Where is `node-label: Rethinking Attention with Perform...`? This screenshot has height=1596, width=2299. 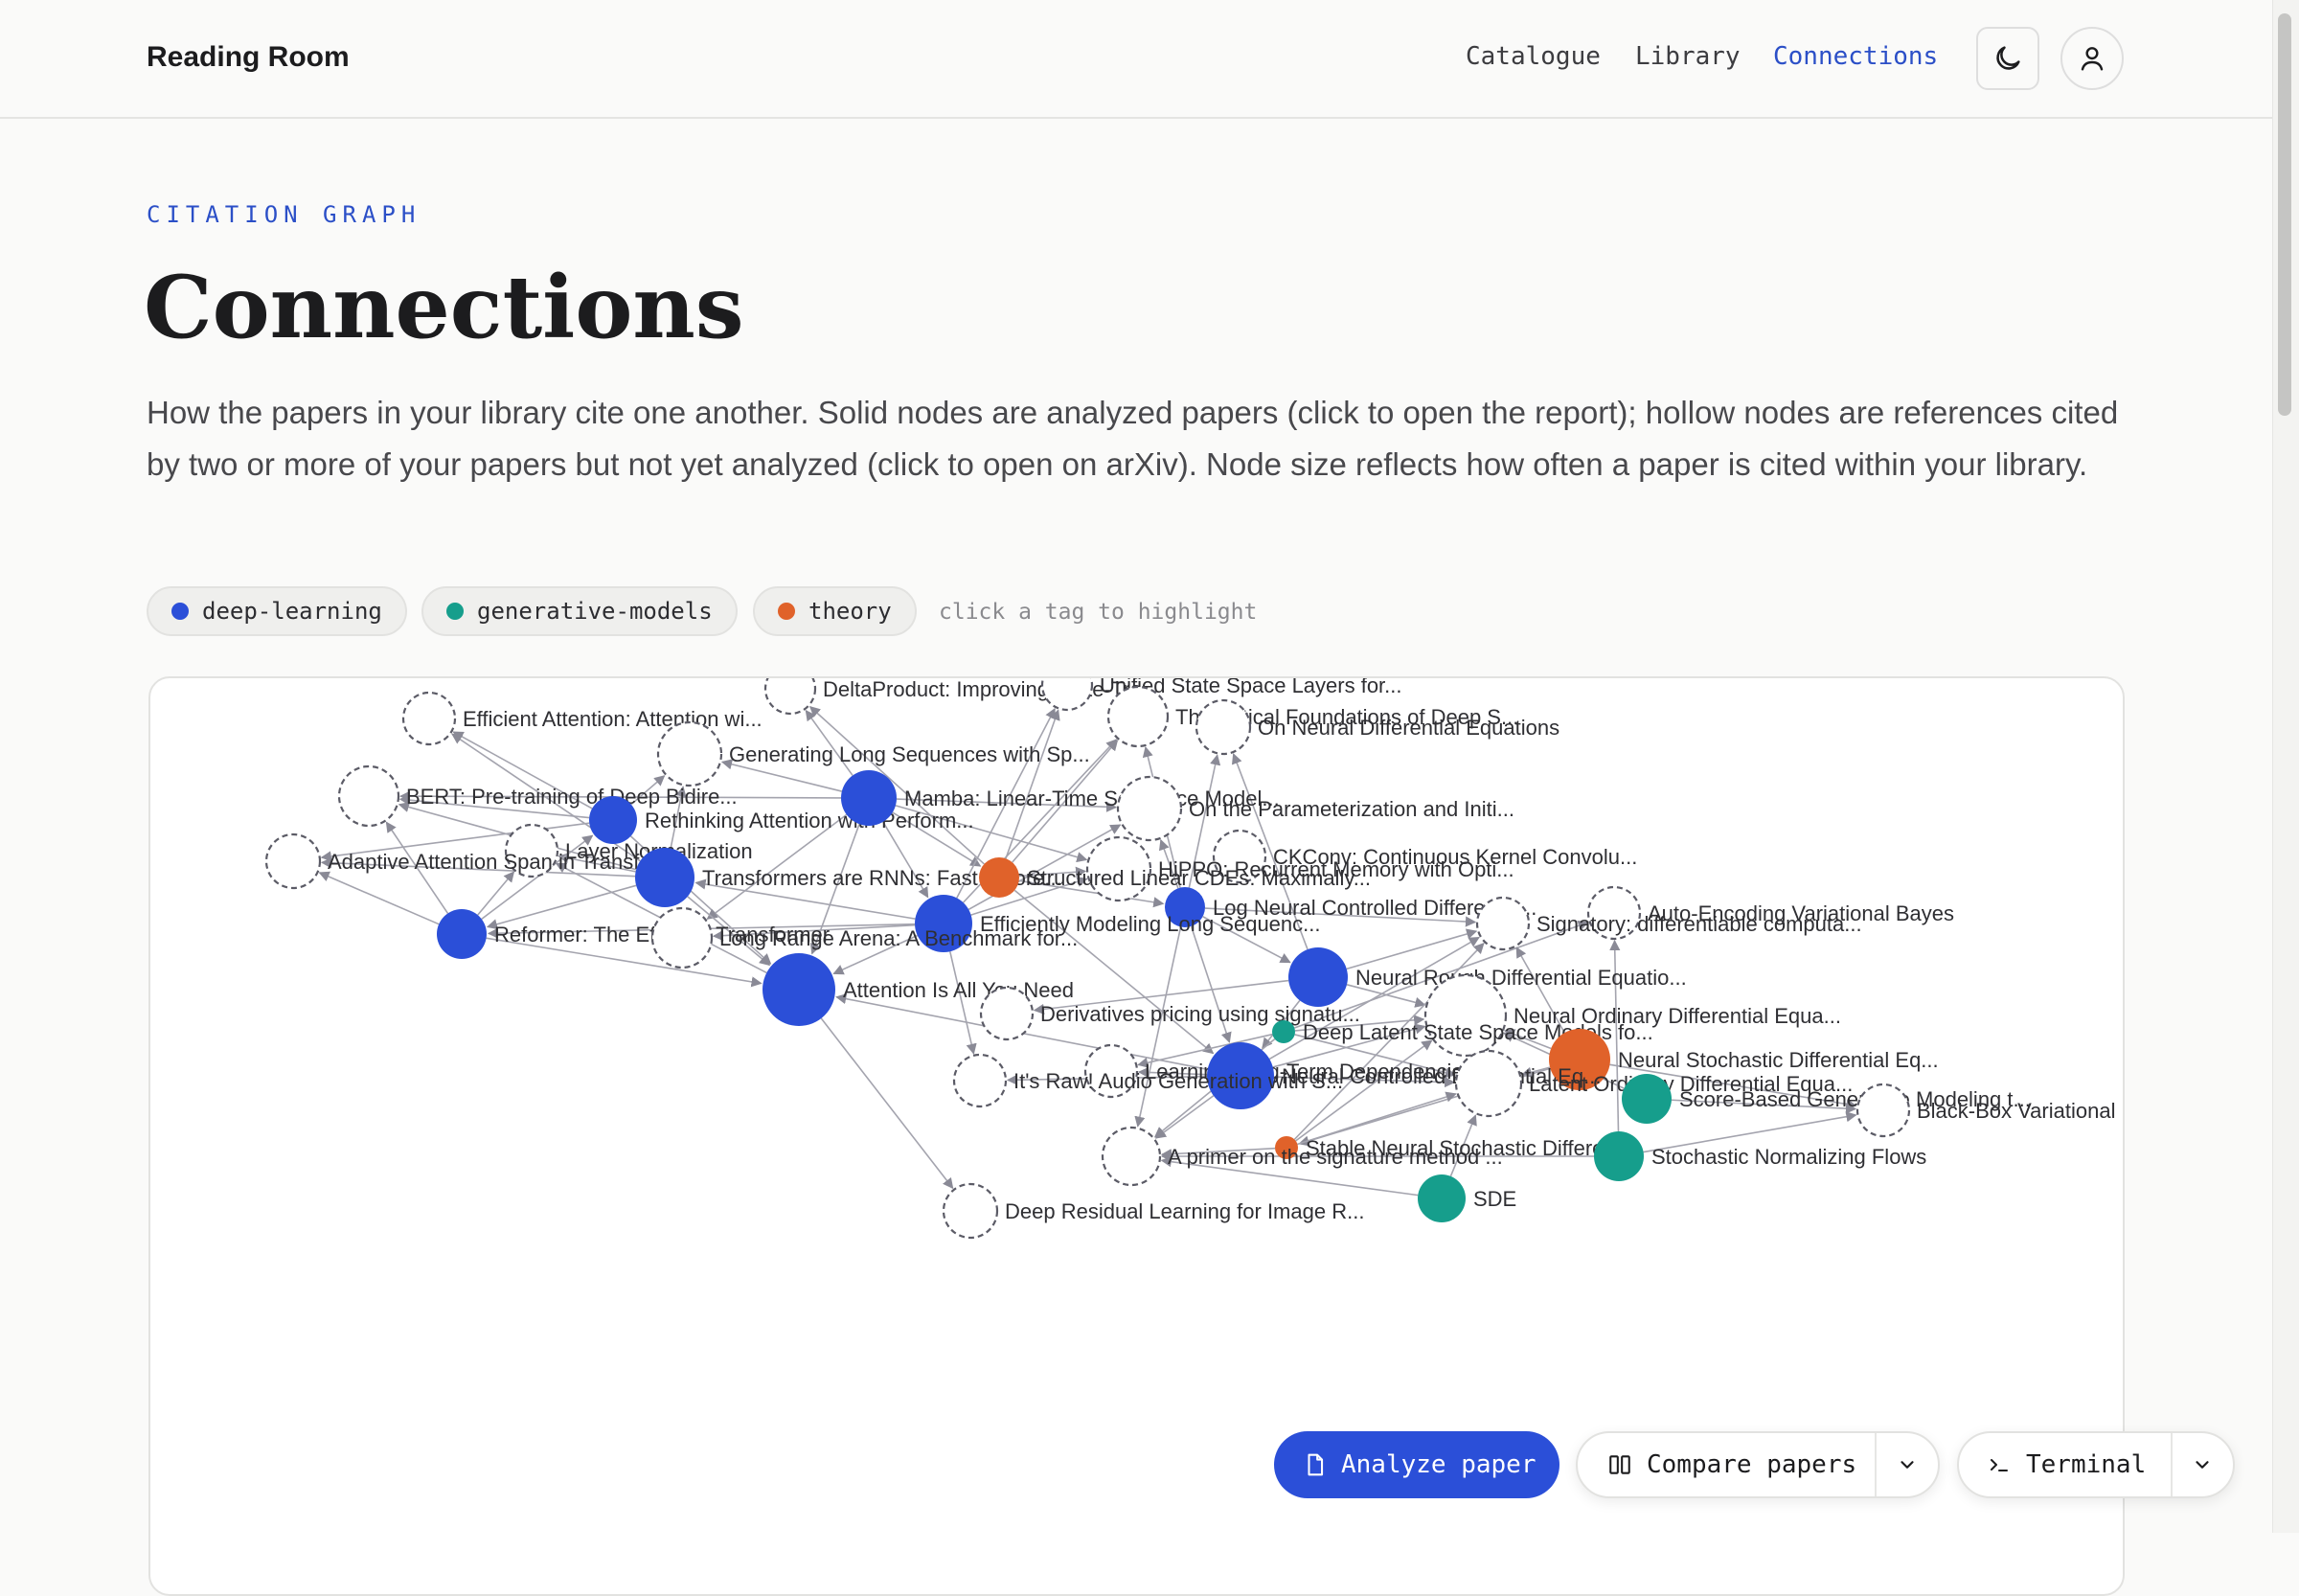 node-label: Rethinking Attention with Perform... is located at coordinates (809, 820).